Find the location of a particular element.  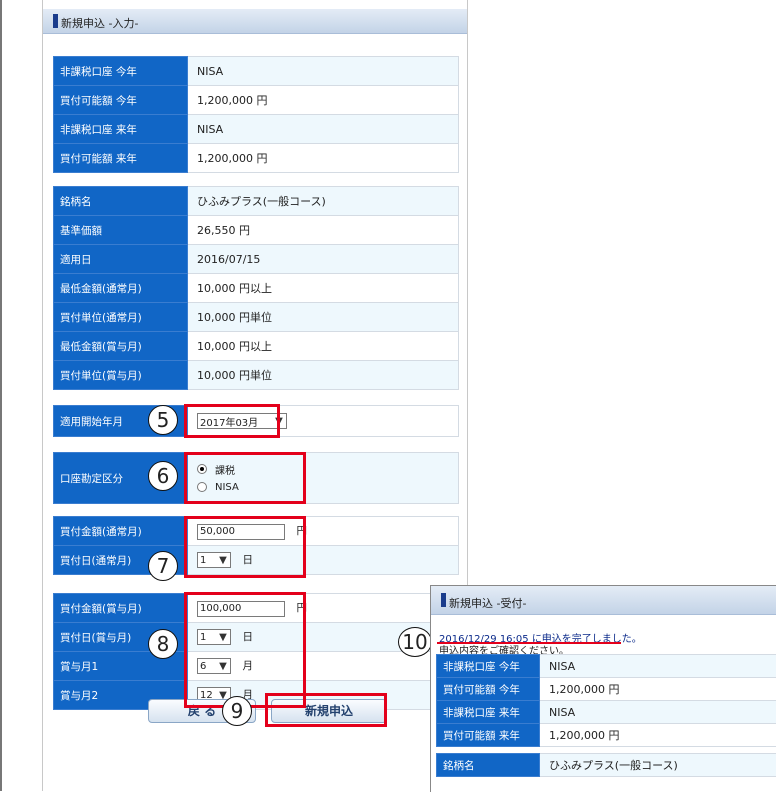

receipt-fund-table: 銘柄名 ひふみプラス(一般コース) is located at coordinates (606, 765).